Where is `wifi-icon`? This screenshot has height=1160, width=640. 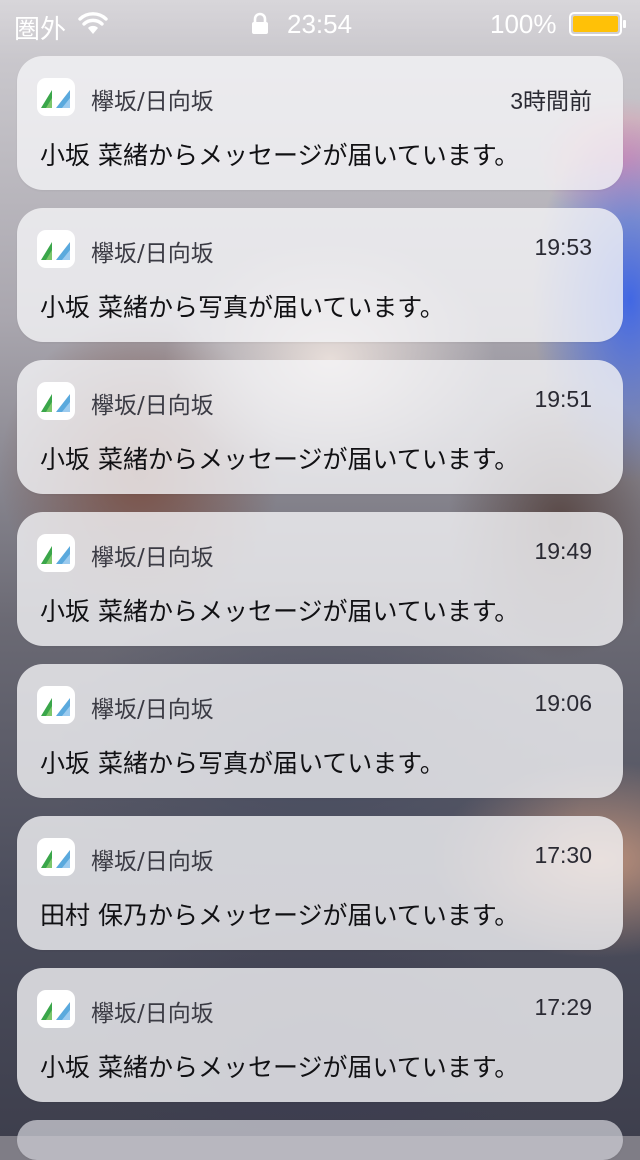 wifi-icon is located at coordinates (93, 23).